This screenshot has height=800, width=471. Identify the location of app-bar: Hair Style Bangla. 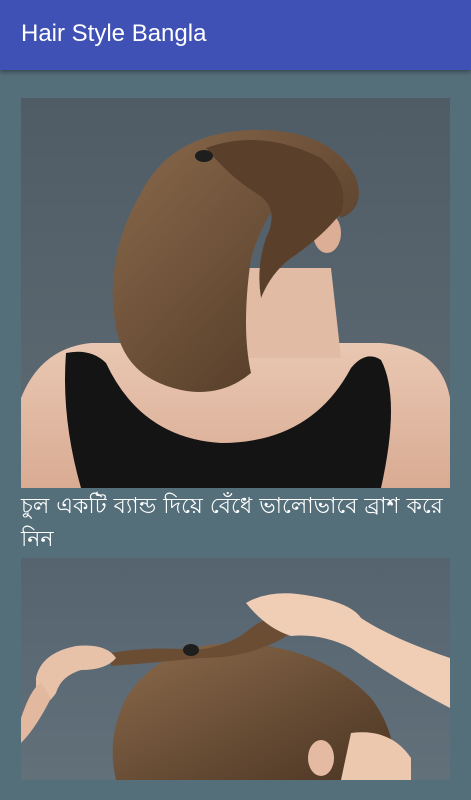
(235, 35).